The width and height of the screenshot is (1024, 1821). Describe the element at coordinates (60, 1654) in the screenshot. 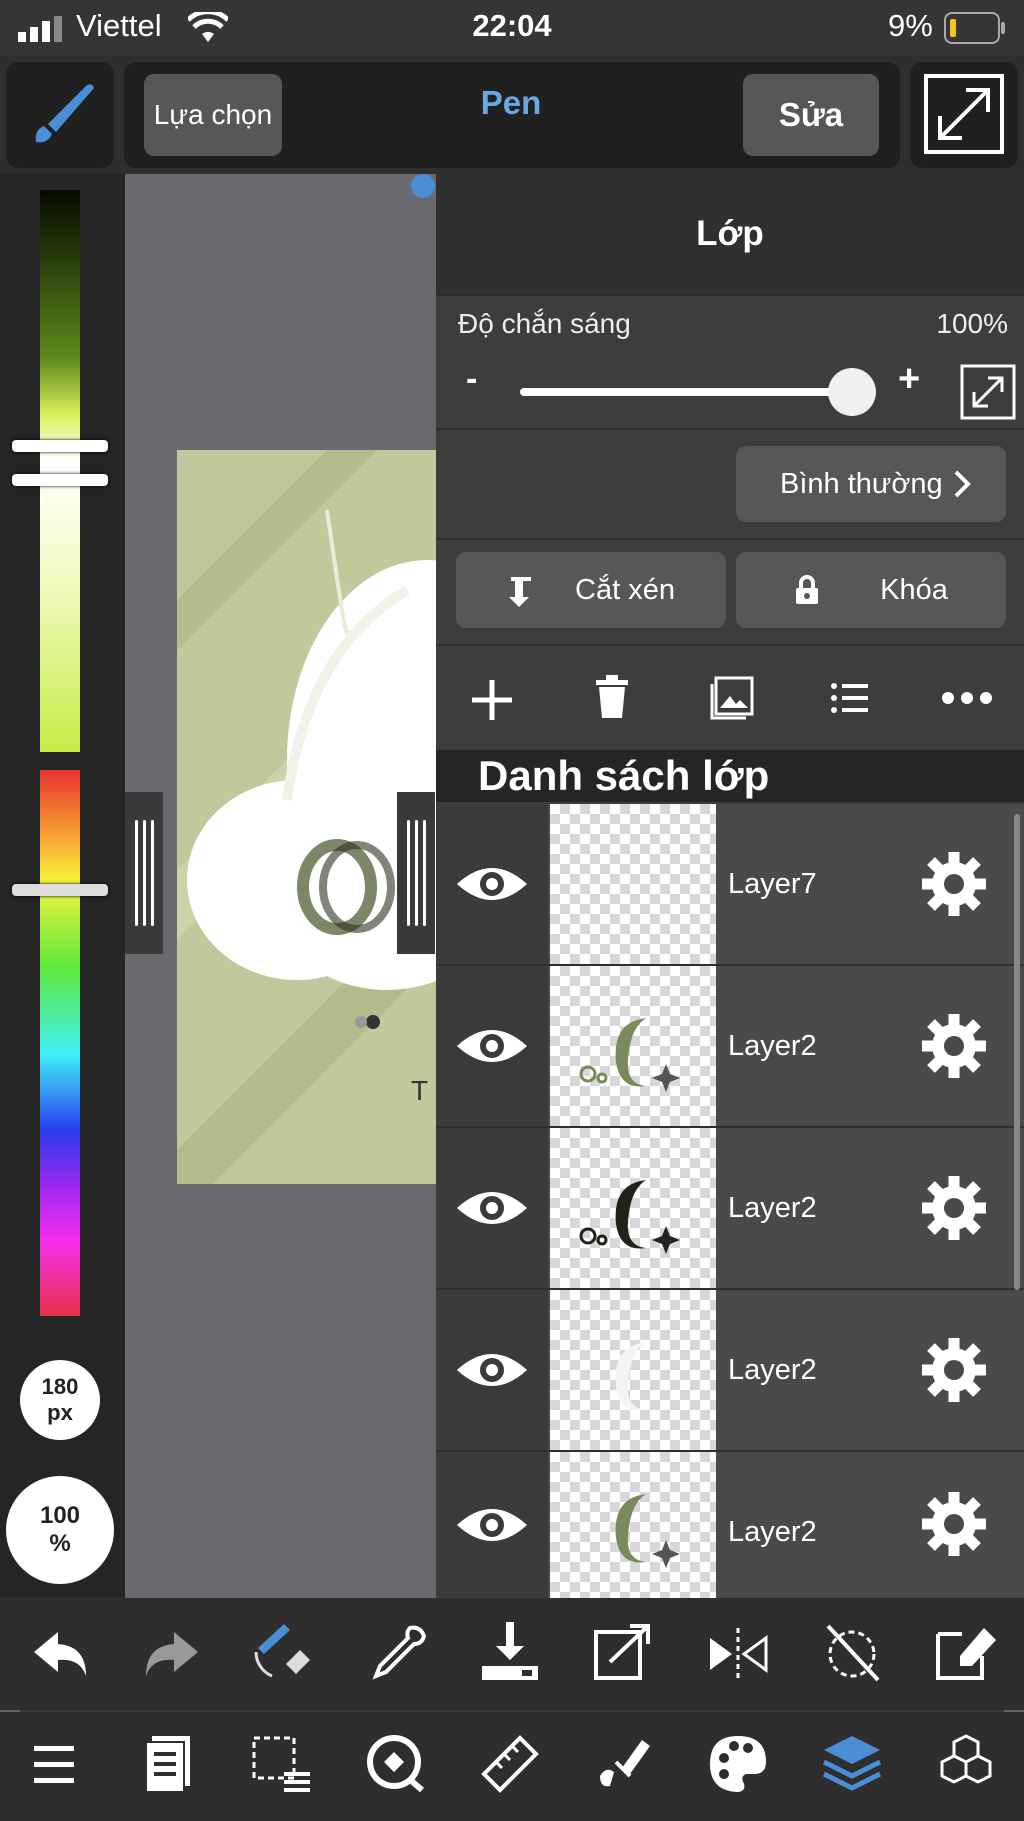

I see `undo-icon` at that location.